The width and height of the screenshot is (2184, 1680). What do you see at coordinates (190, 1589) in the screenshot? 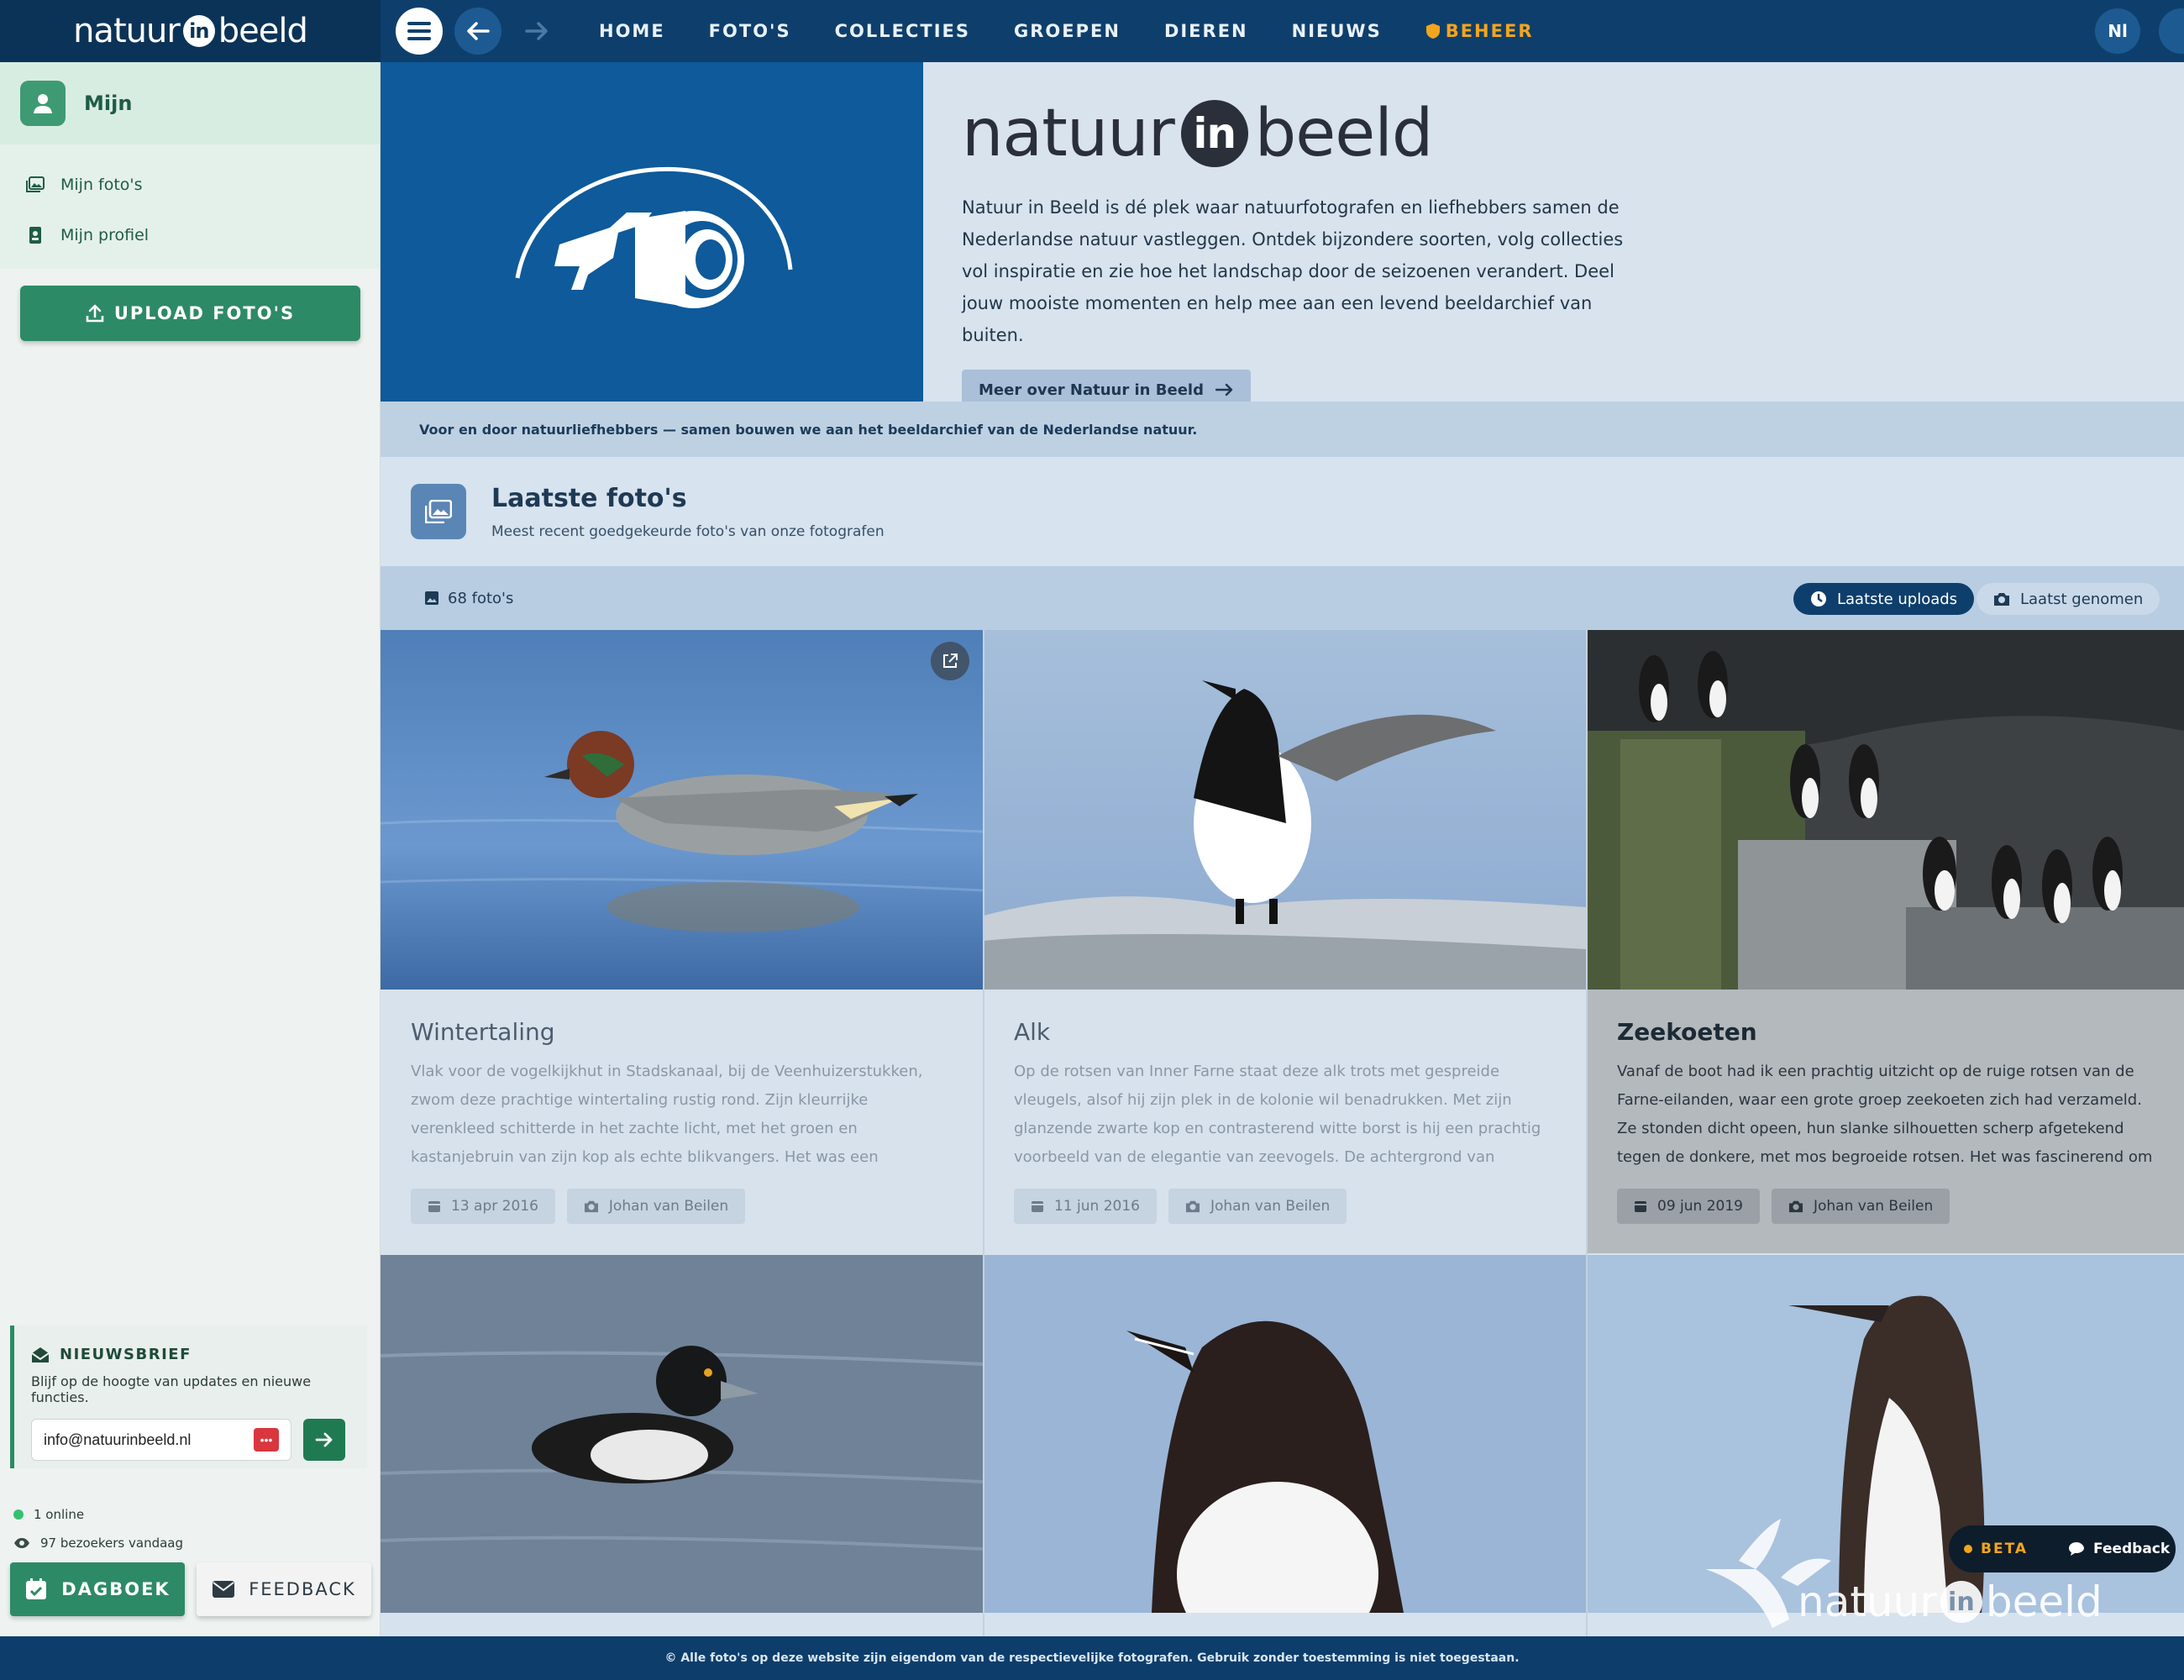
I see `sidebar-bottom-buttons: DAGBOEK FEEDBACK` at bounding box center [190, 1589].